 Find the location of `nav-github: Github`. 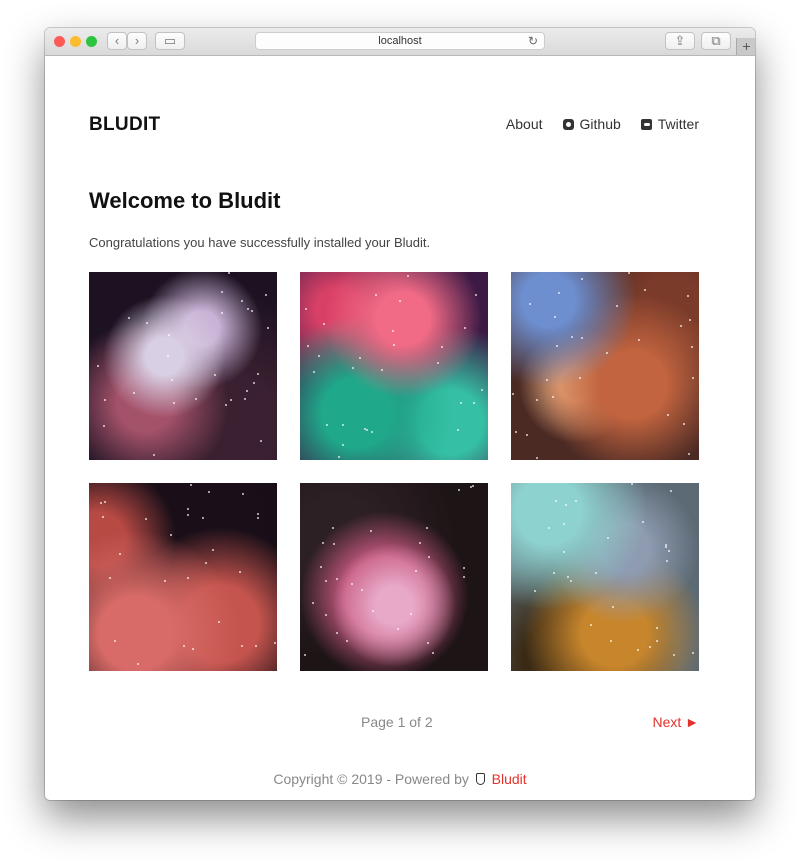

nav-github: Github is located at coordinates (591, 124).